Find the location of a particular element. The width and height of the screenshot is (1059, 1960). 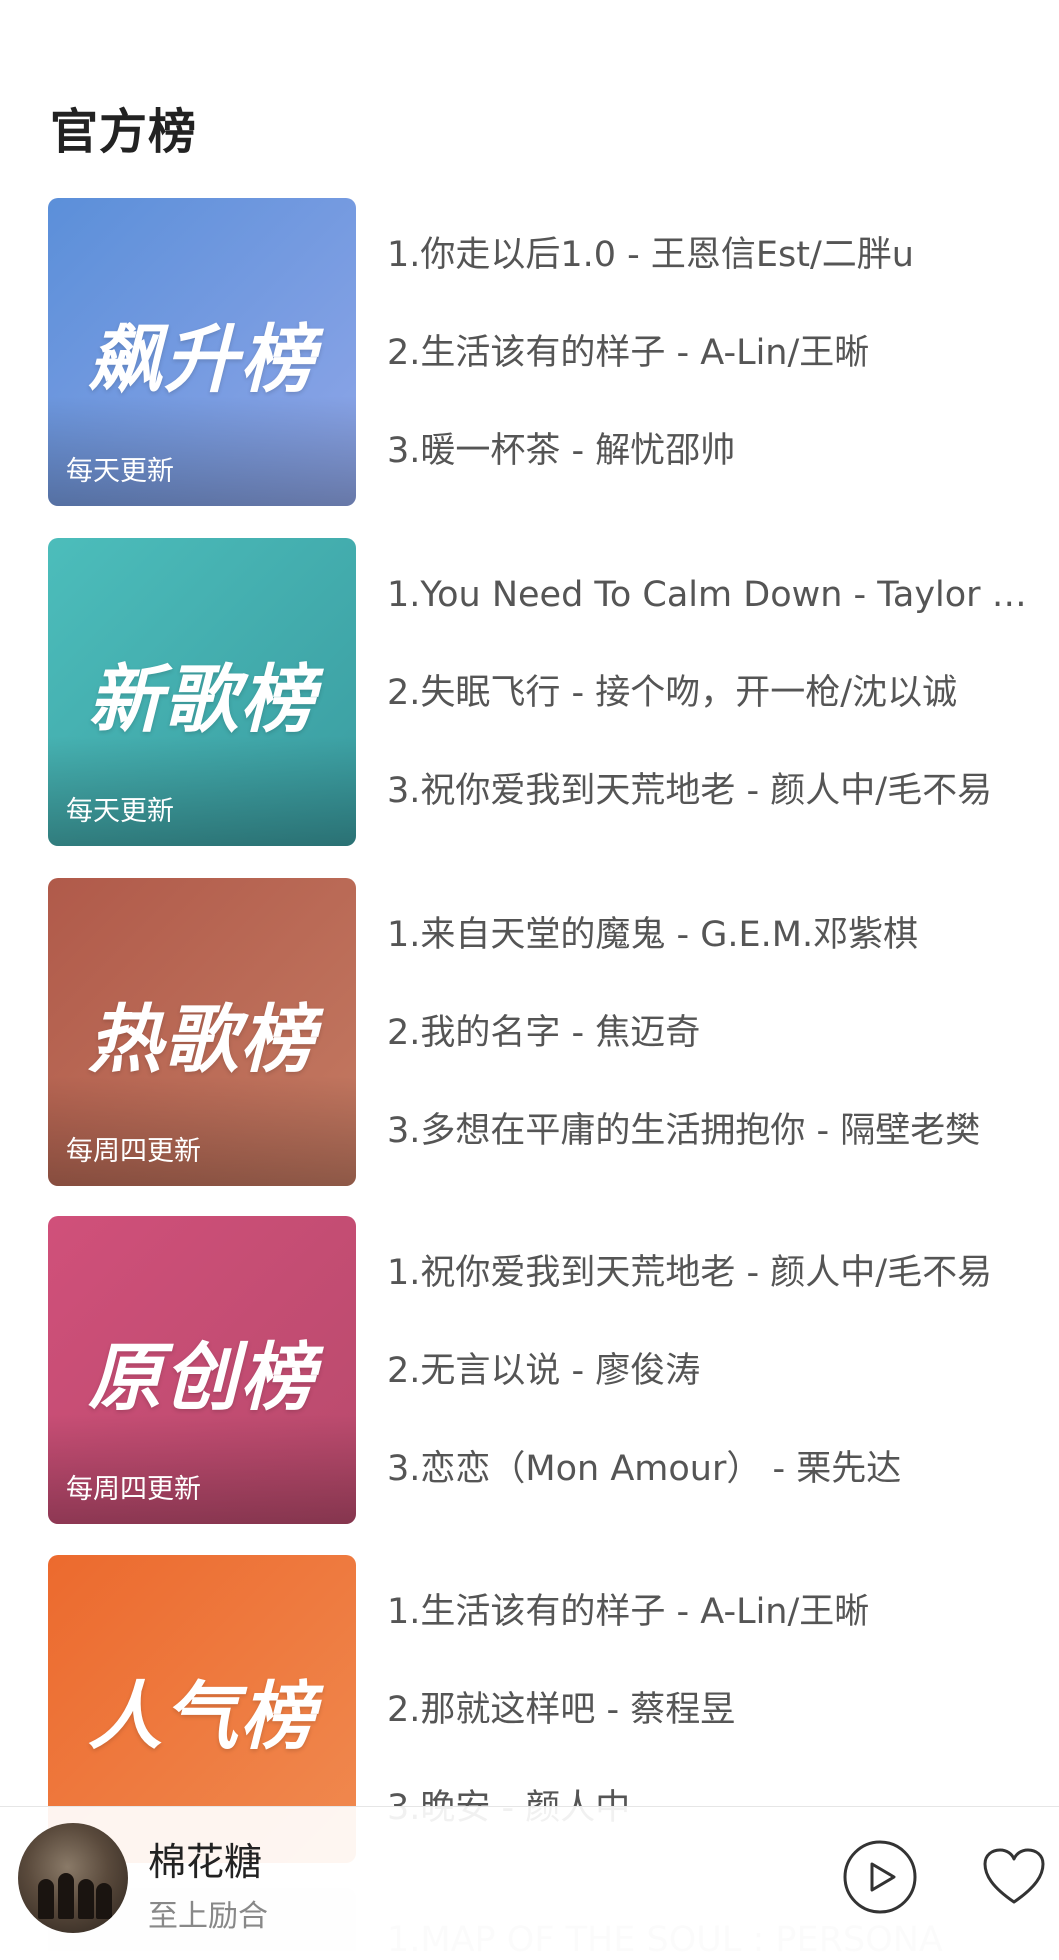

track-item: 3.暖一杯茶 - 解忧邵帅 is located at coordinates (707, 451).